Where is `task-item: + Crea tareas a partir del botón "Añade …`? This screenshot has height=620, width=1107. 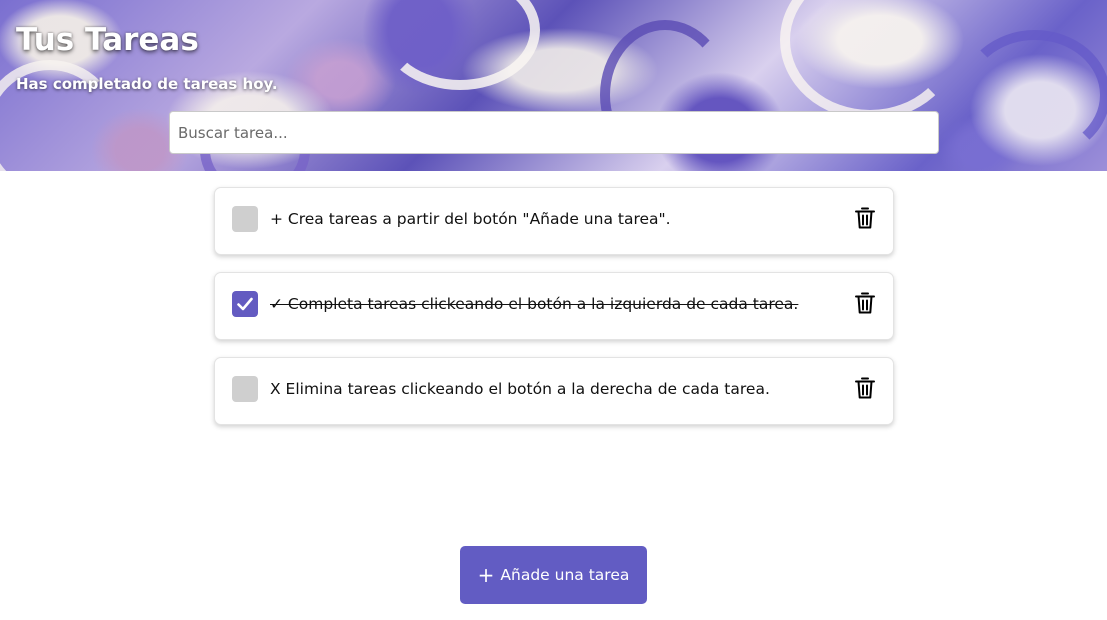 task-item: + Crea tareas a partir del botón "Añade … is located at coordinates (554, 221).